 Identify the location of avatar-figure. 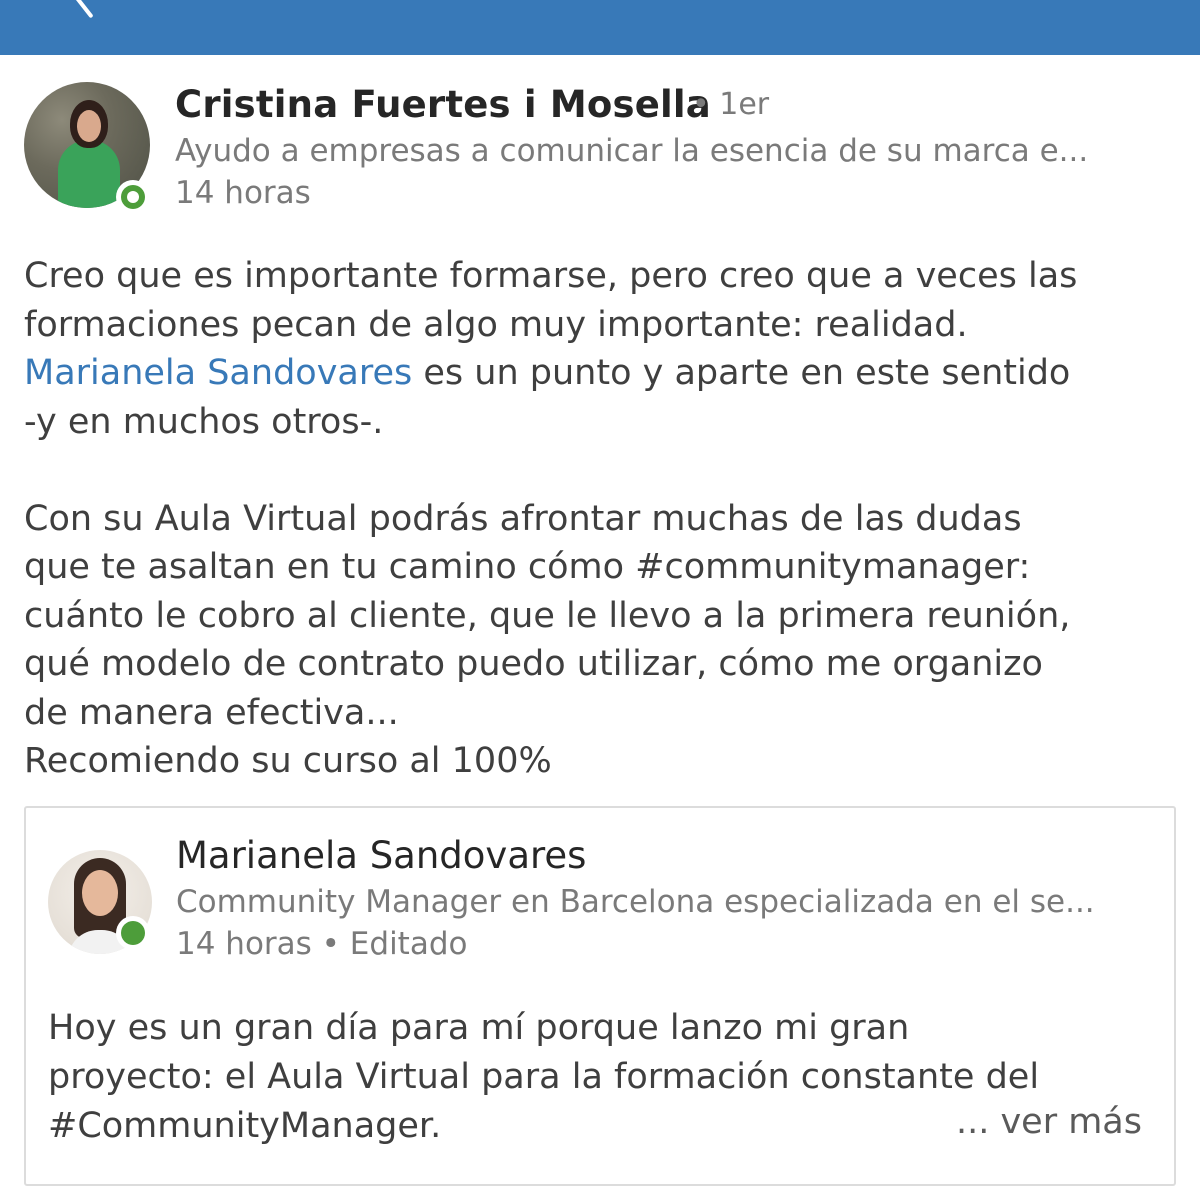
(89, 174).